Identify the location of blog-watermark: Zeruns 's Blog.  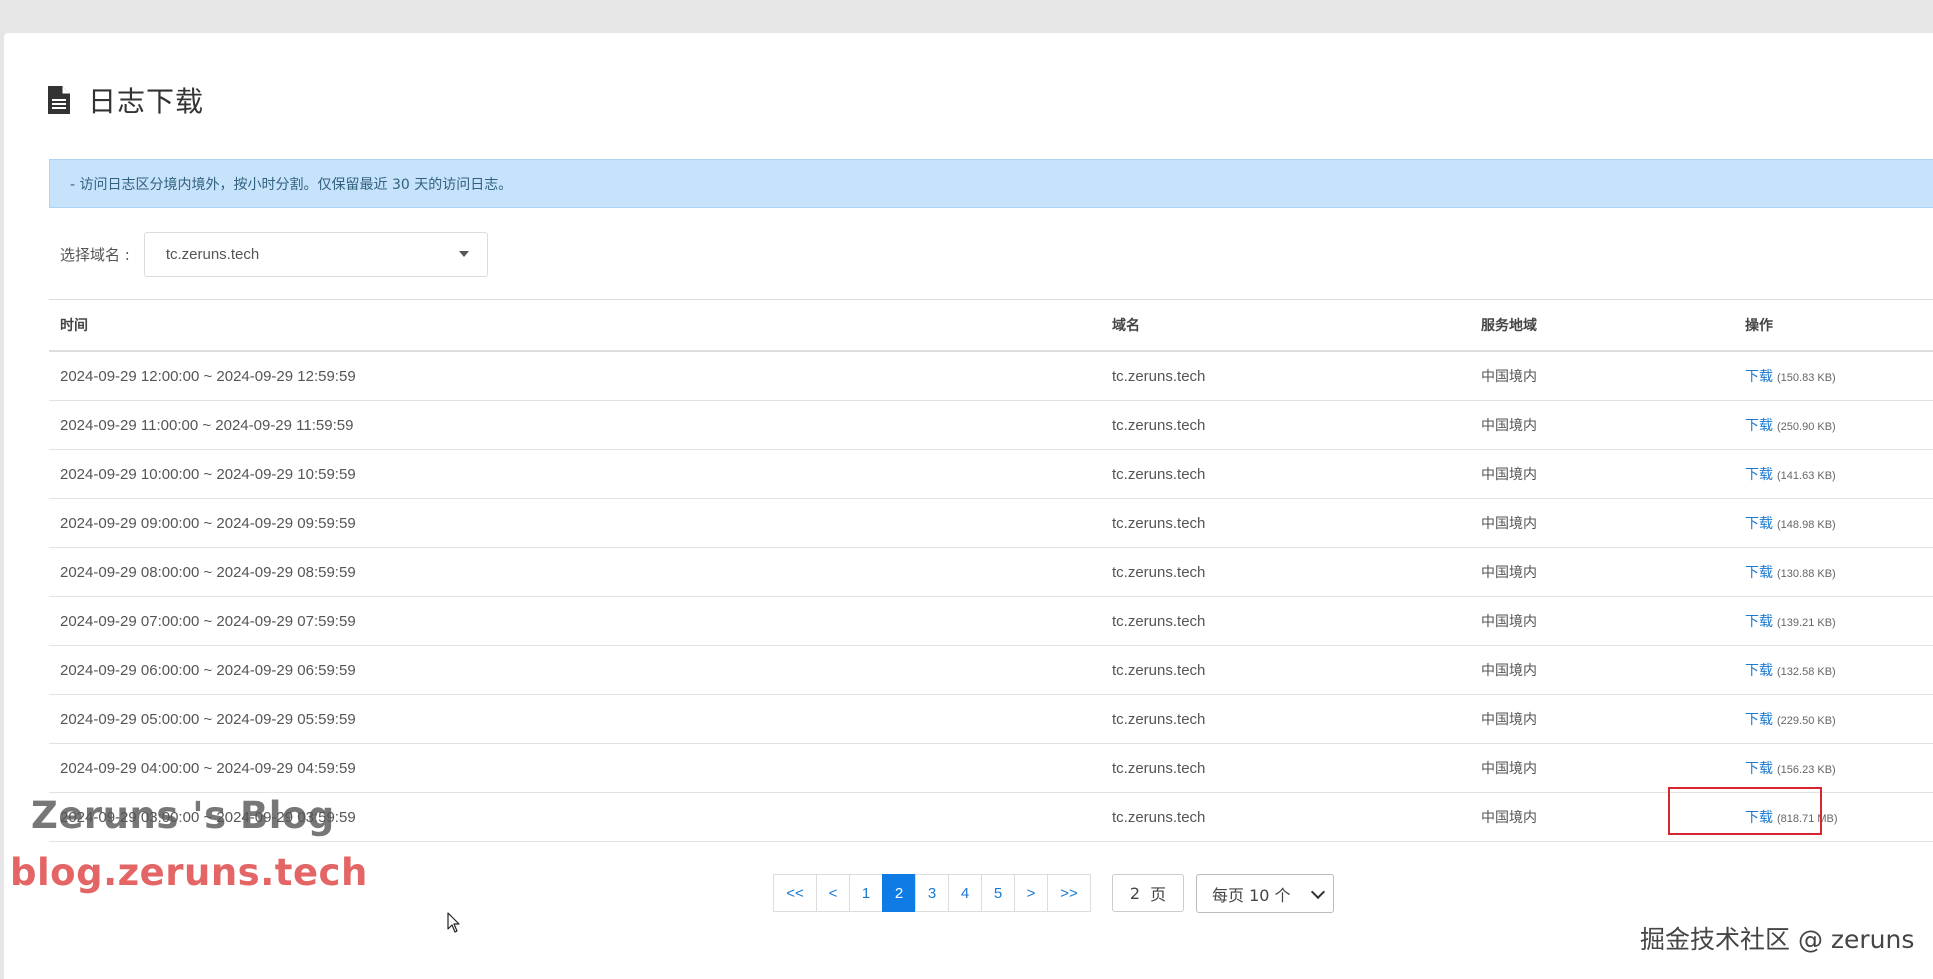
(183, 815).